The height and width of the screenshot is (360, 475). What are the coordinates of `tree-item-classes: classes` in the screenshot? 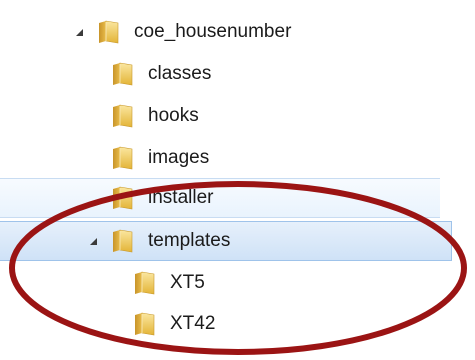 It's located at (220, 74).